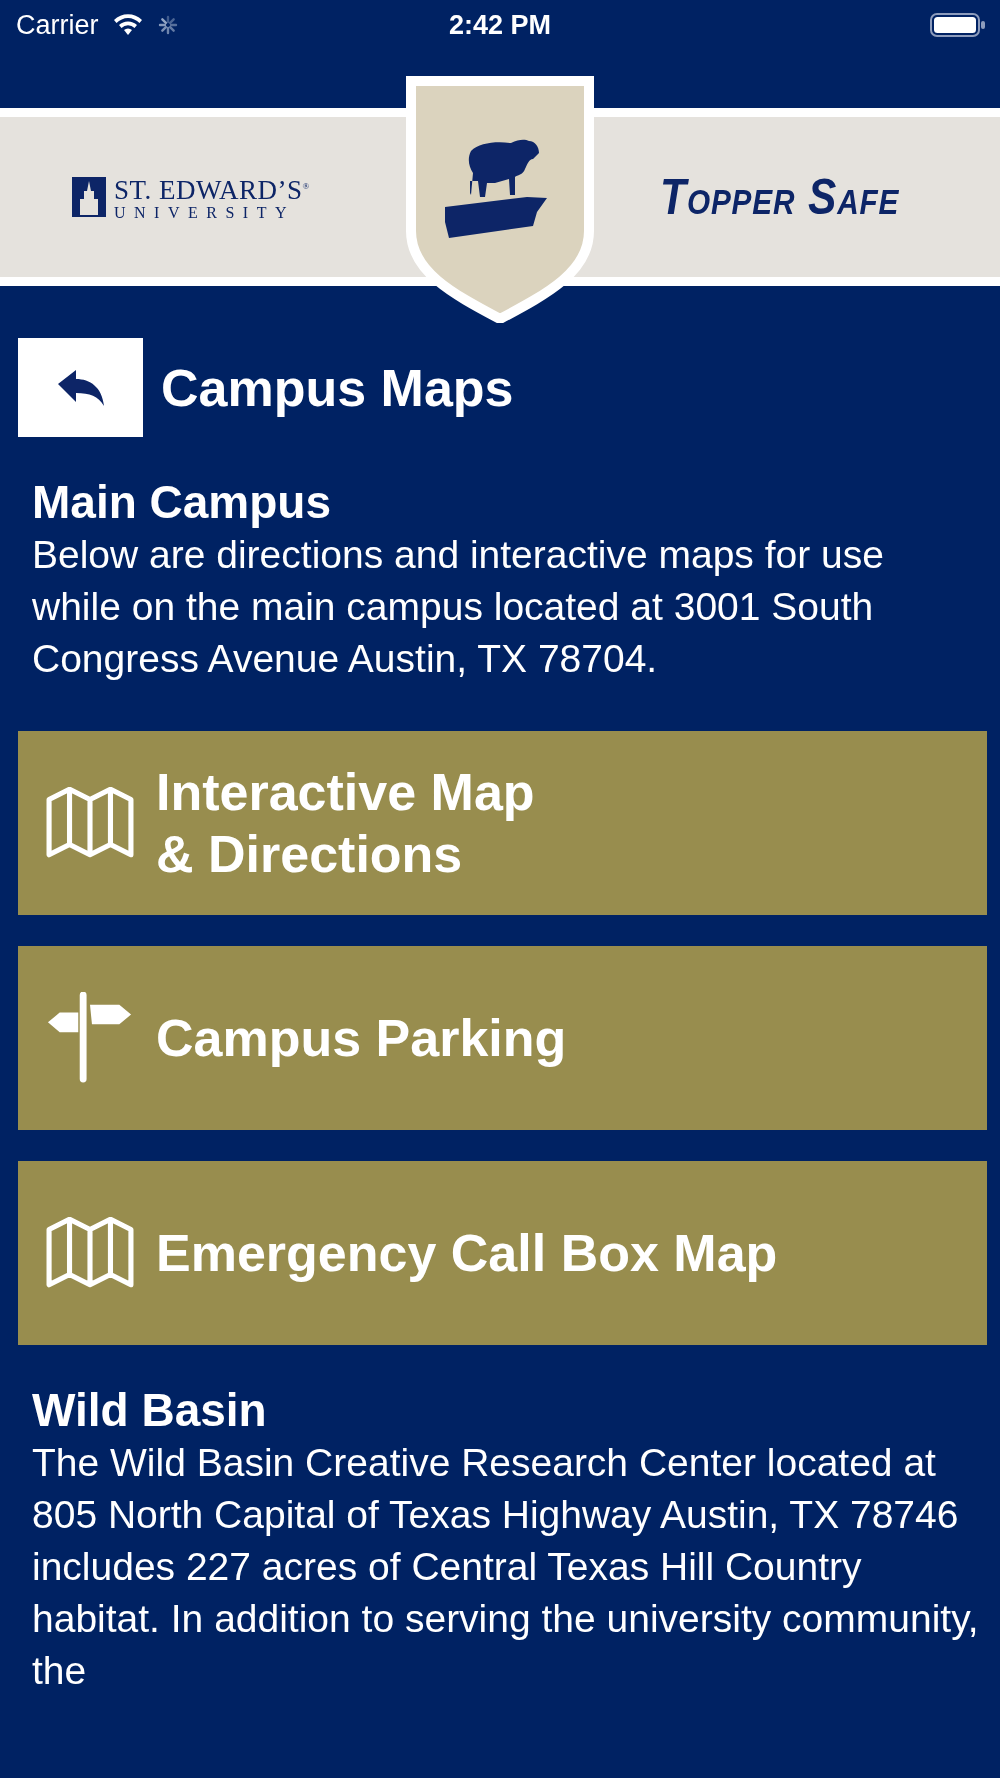  I want to click on signpost-icon, so click(90, 1038).